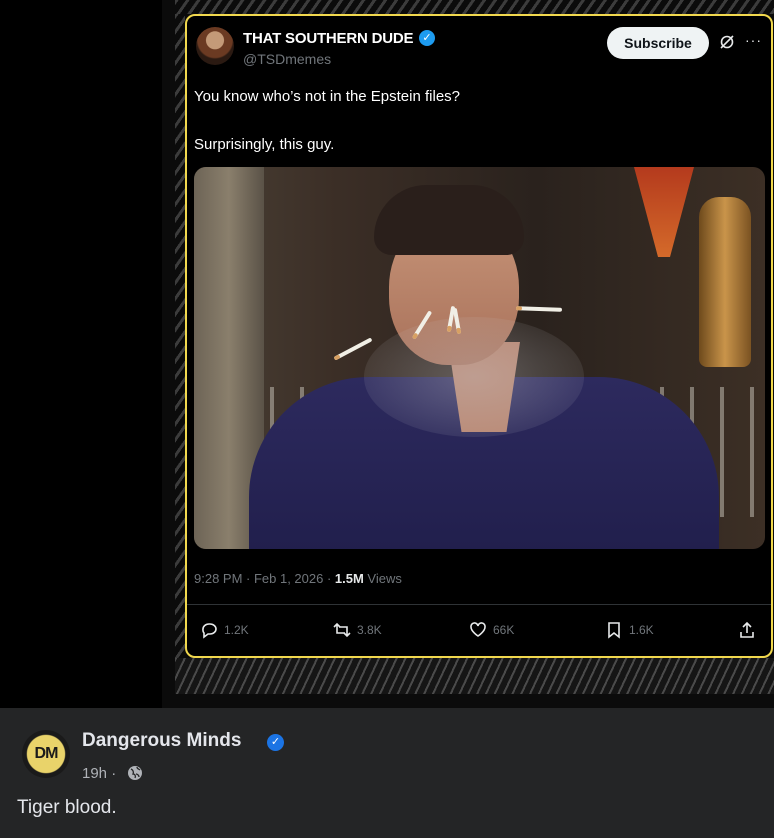  What do you see at coordinates (135, 773) in the screenshot?
I see `globe-icon` at bounding box center [135, 773].